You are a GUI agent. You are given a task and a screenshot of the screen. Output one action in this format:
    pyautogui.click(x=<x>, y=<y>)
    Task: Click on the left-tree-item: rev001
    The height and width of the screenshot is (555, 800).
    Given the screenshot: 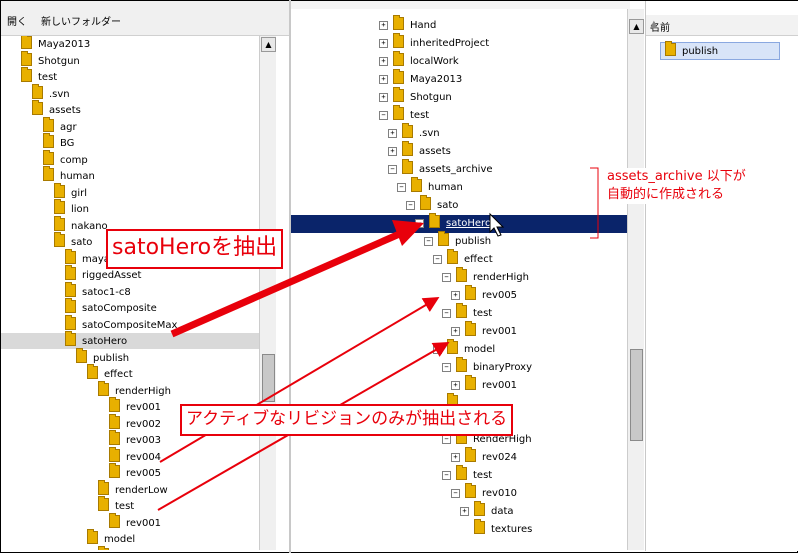 What is the action you would take?
    pyautogui.click(x=130, y=521)
    